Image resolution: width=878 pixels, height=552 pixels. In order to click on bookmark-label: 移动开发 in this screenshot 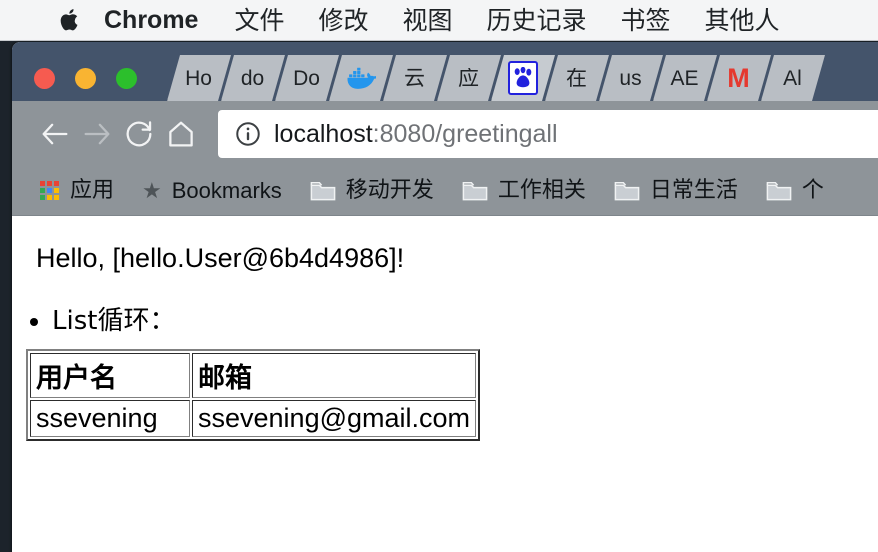, I will do `click(389, 190)`.